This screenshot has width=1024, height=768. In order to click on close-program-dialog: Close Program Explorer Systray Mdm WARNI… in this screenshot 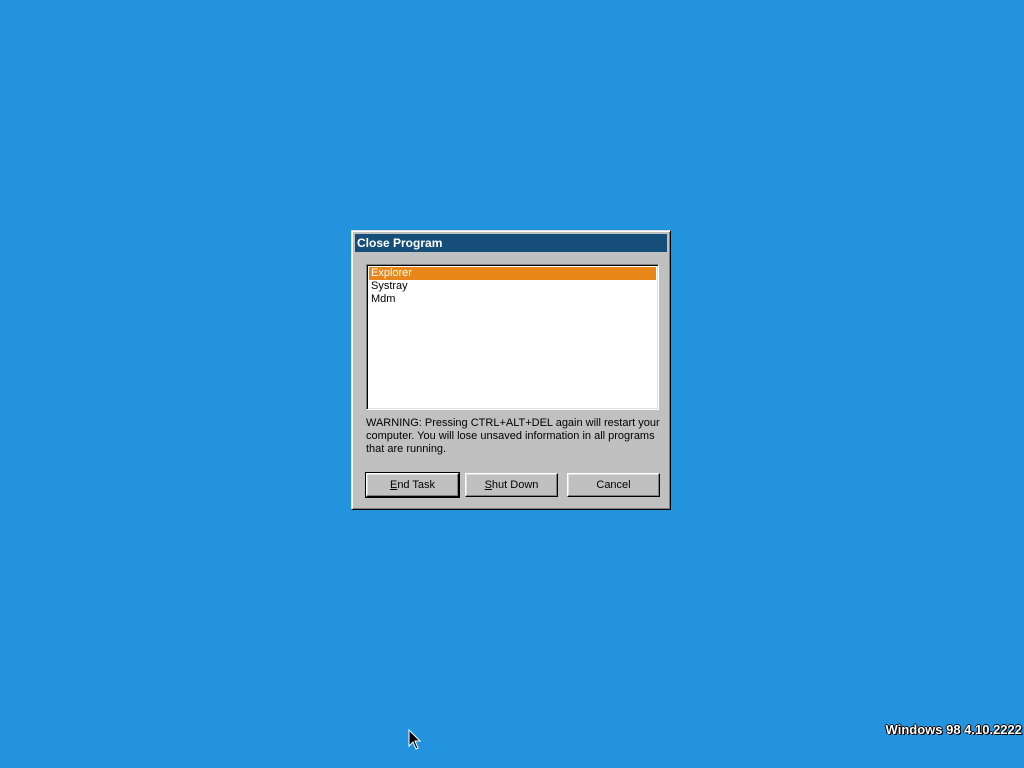, I will do `click(511, 370)`.